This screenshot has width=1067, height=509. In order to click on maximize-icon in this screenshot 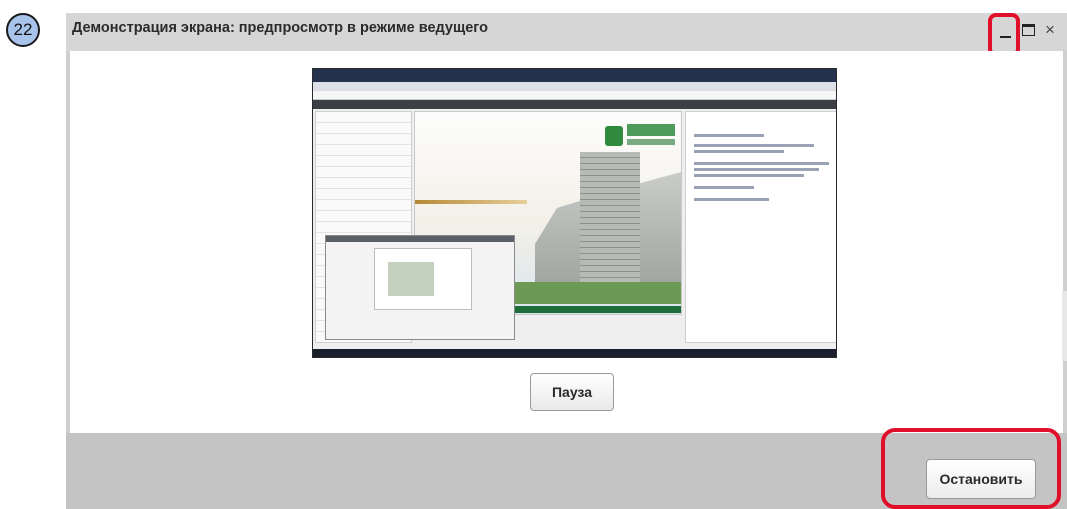, I will do `click(1028, 30)`.